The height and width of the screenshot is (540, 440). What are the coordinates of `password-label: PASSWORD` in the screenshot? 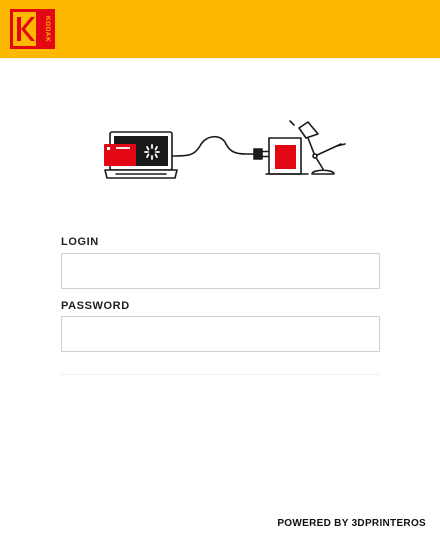 It's located at (95, 306).